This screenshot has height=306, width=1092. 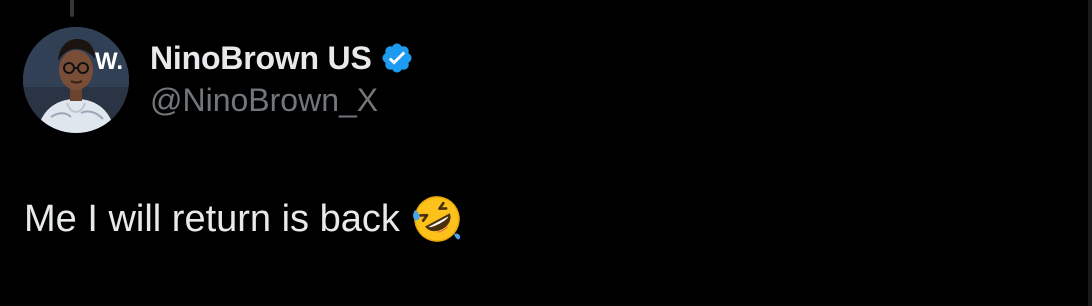 I want to click on scroll-edge, so click(x=1090, y=153).